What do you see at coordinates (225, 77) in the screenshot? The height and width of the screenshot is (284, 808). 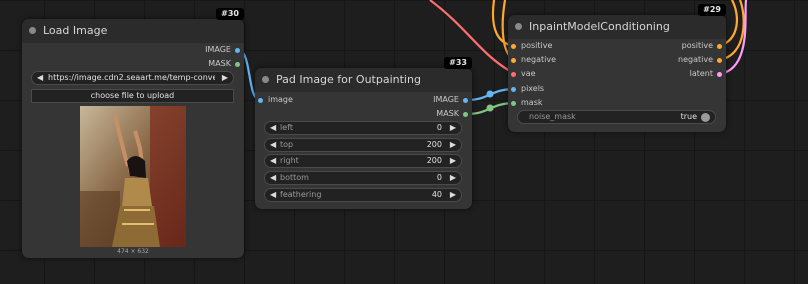 I see `arrow-right-icon: ▶` at bounding box center [225, 77].